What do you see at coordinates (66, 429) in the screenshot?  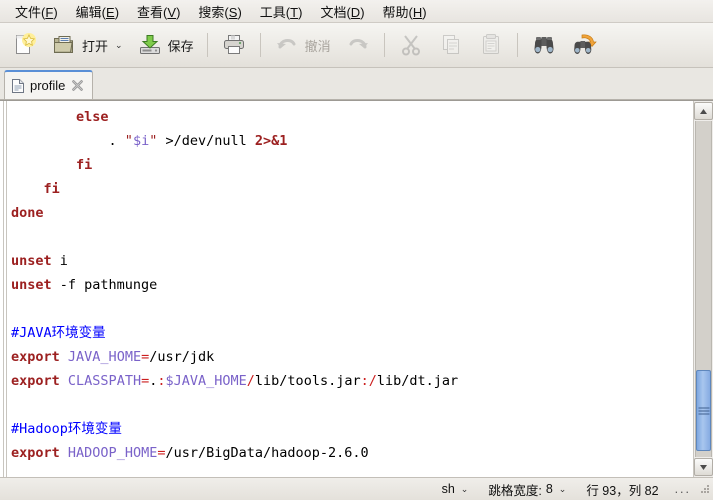 I see `code-token: #Hadoop环境变量` at bounding box center [66, 429].